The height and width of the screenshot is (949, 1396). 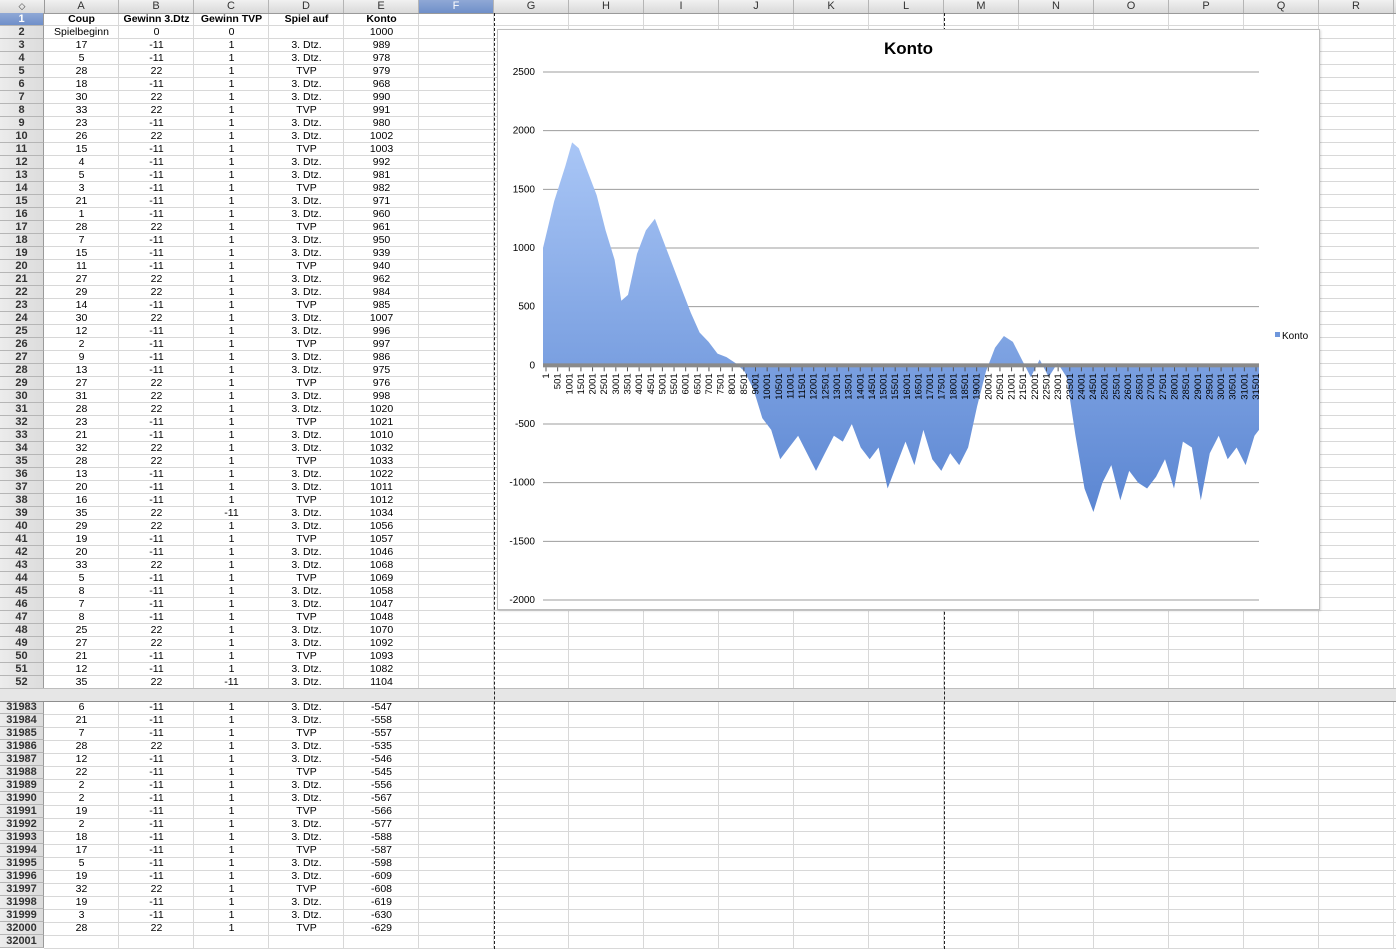 What do you see at coordinates (22, 656) in the screenshot?
I see `row-header-50: 50` at bounding box center [22, 656].